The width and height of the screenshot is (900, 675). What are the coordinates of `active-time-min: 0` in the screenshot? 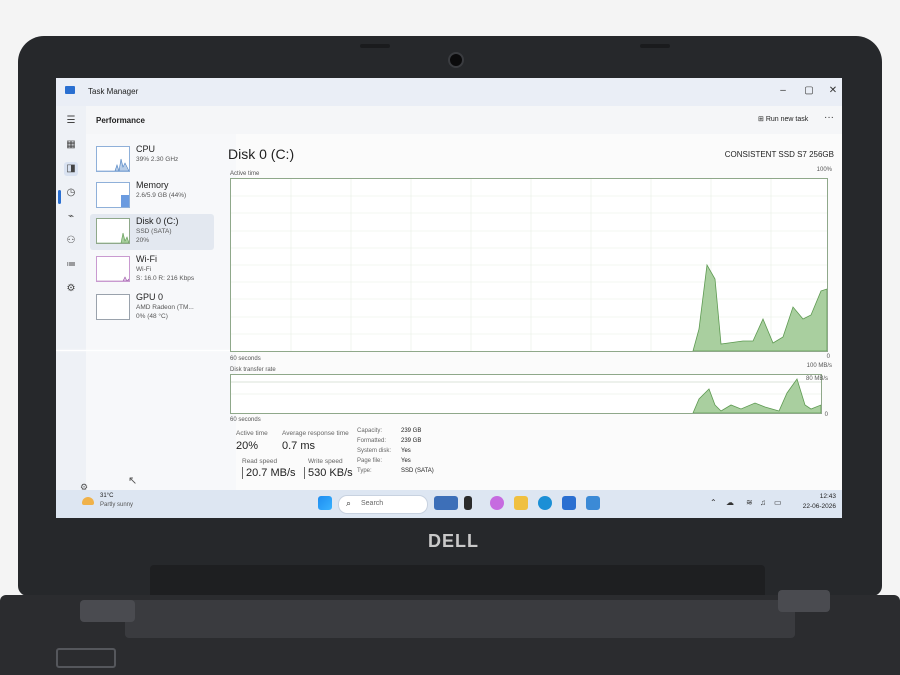 It's located at (828, 357).